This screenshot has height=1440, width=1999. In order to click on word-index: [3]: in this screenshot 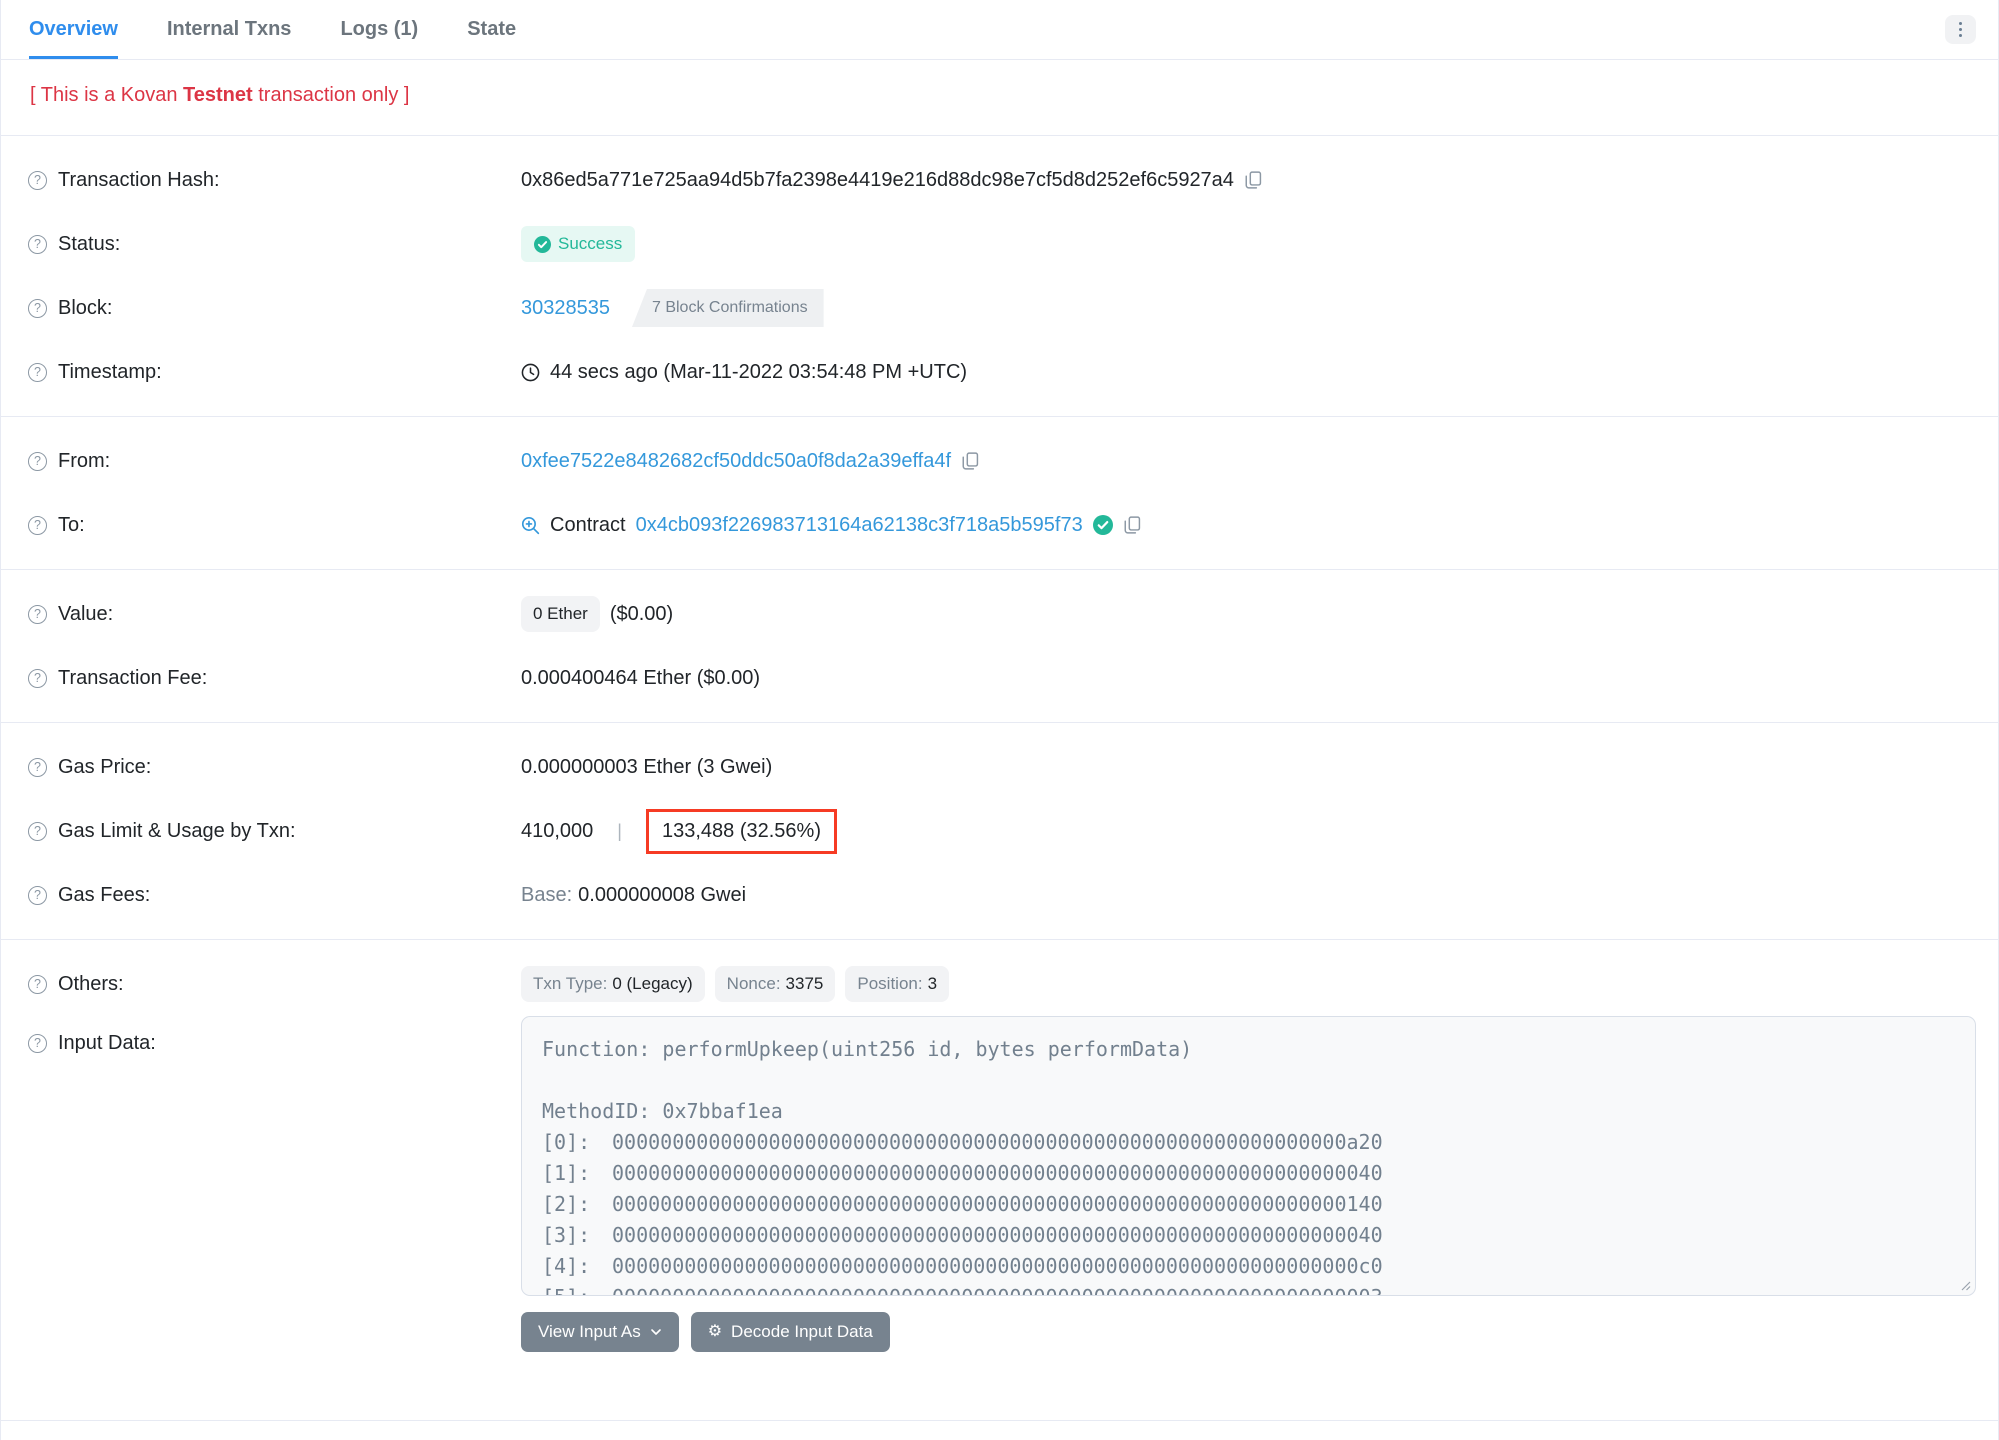, I will do `click(566, 1235)`.